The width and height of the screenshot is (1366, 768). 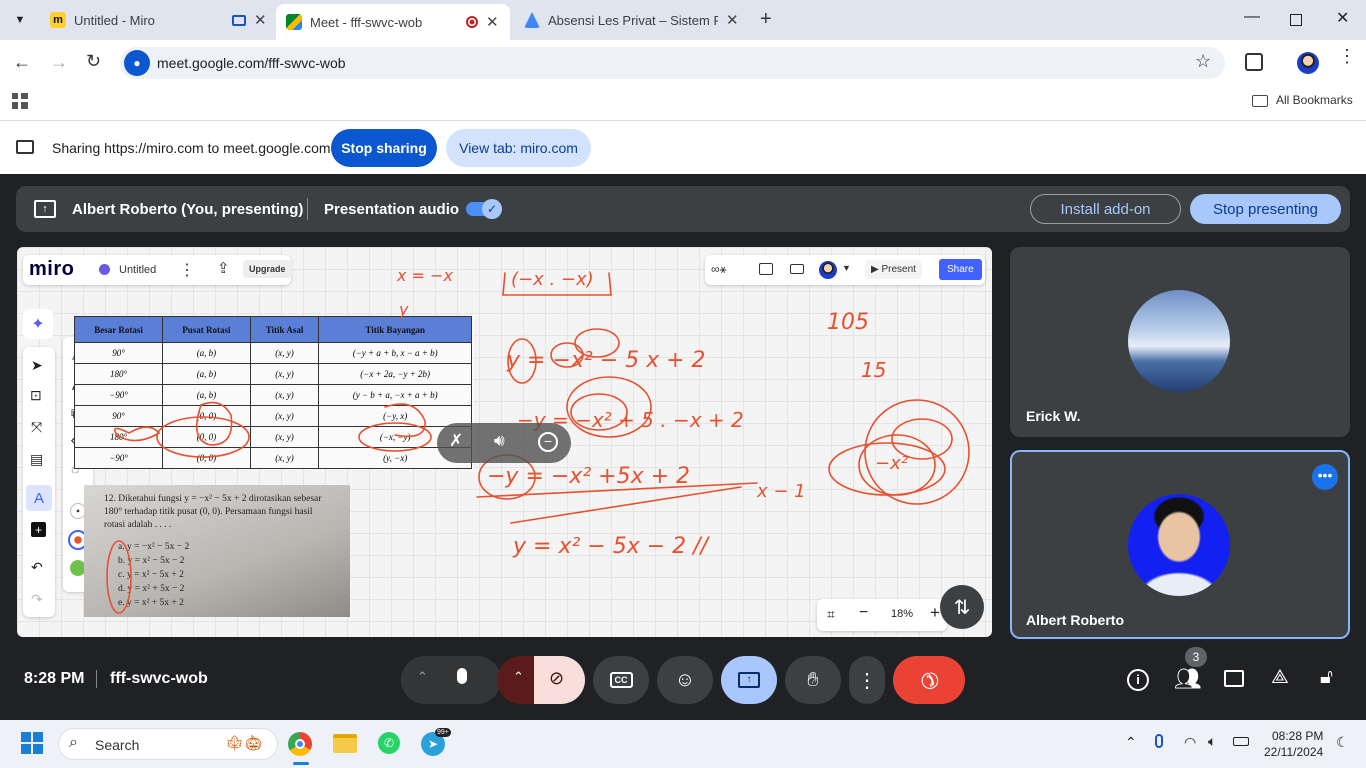 I want to click on present-now-button: ↑, so click(x=749, y=680).